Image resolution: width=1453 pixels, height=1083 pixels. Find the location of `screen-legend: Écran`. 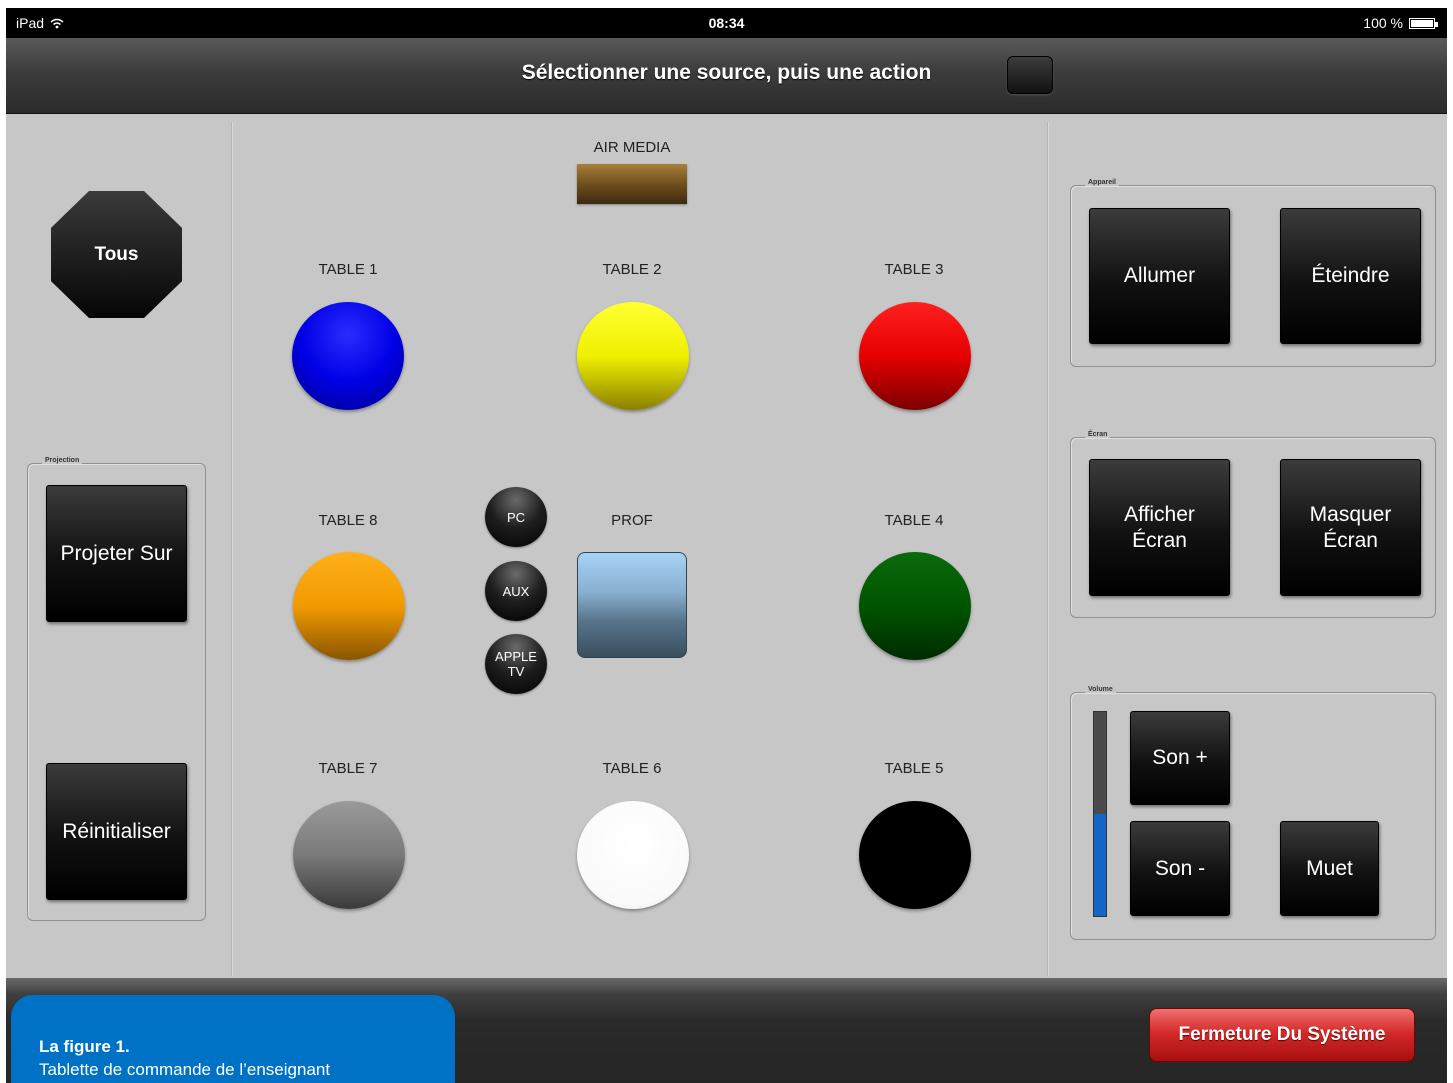

screen-legend: Écran is located at coordinates (1098, 434).